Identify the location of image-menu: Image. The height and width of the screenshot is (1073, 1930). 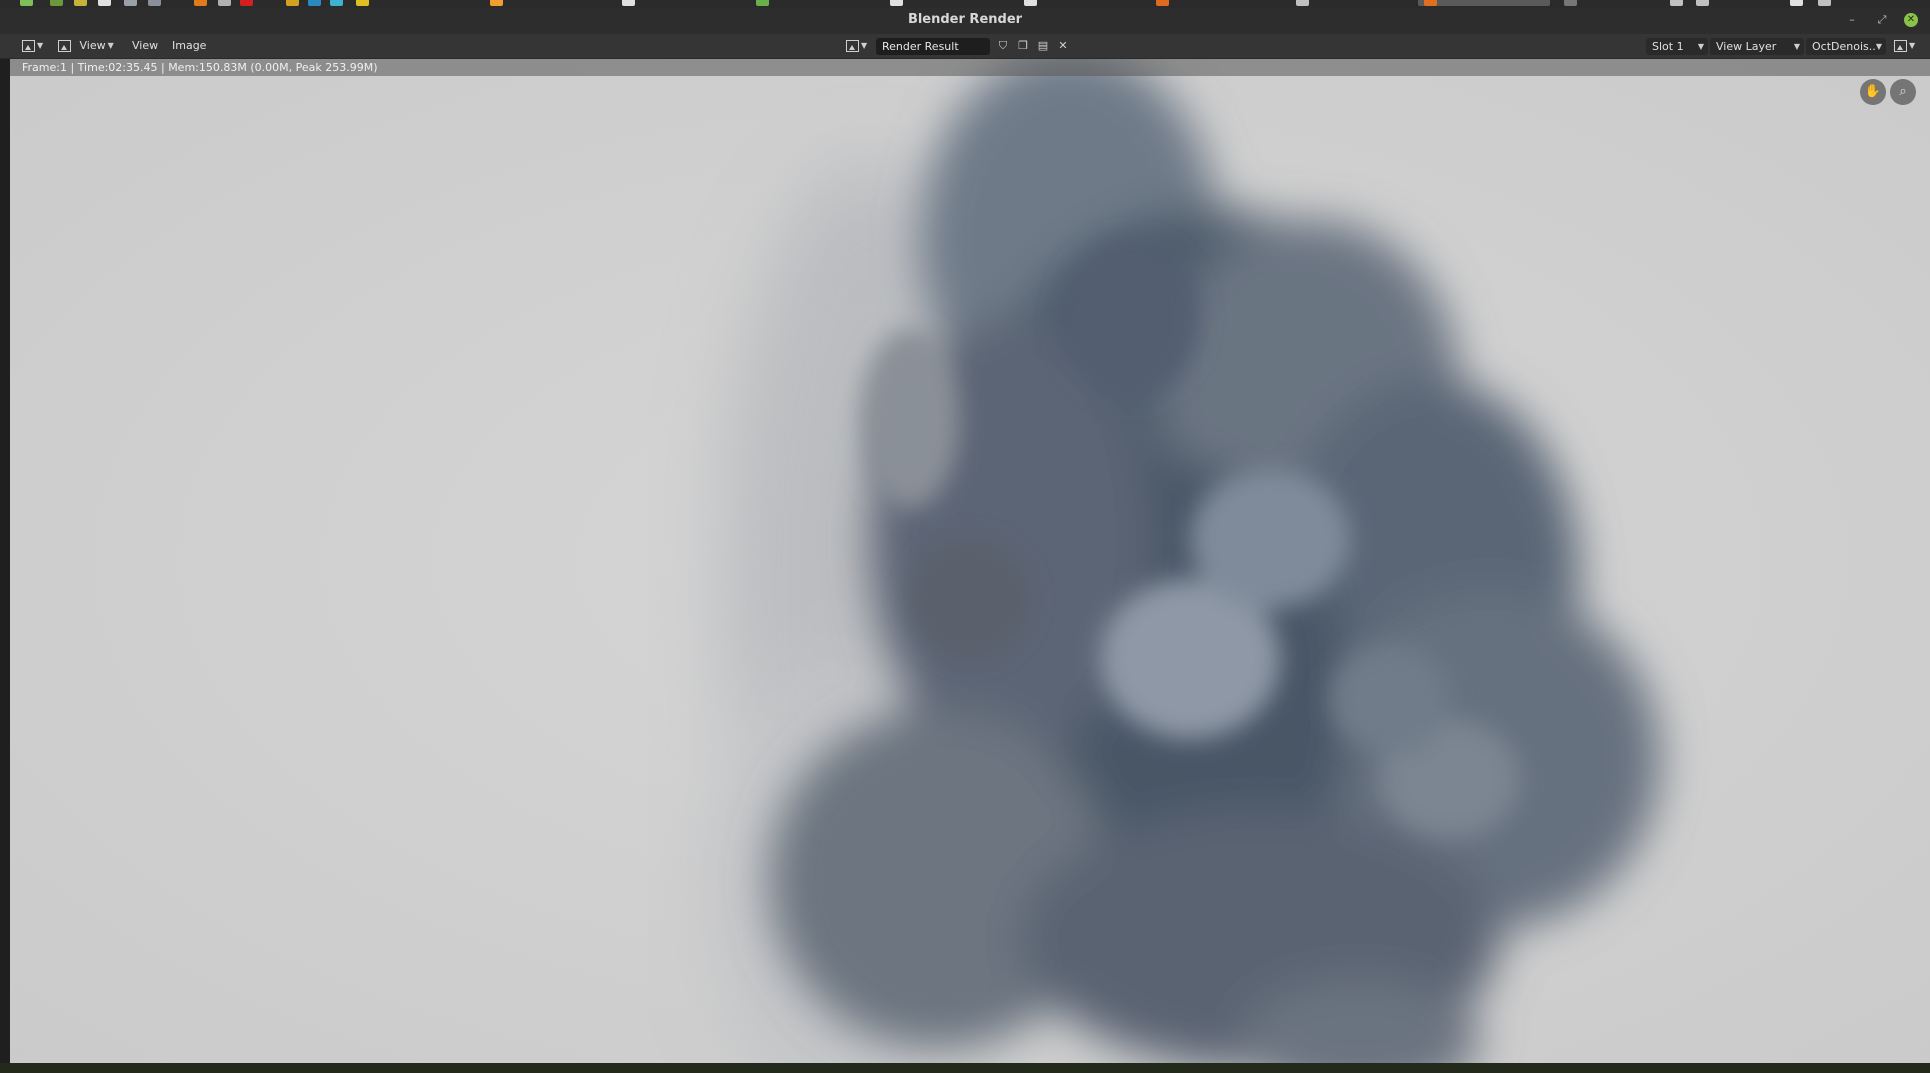
(189, 46).